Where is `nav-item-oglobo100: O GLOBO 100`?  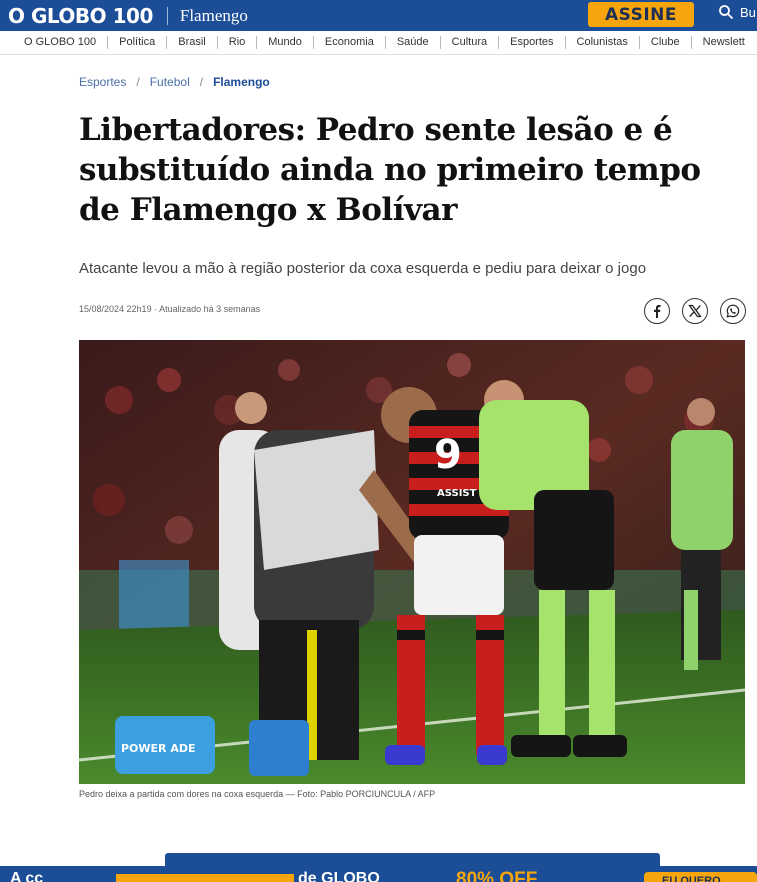
nav-item-oglobo100: O GLOBO 100 is located at coordinates (53, 42).